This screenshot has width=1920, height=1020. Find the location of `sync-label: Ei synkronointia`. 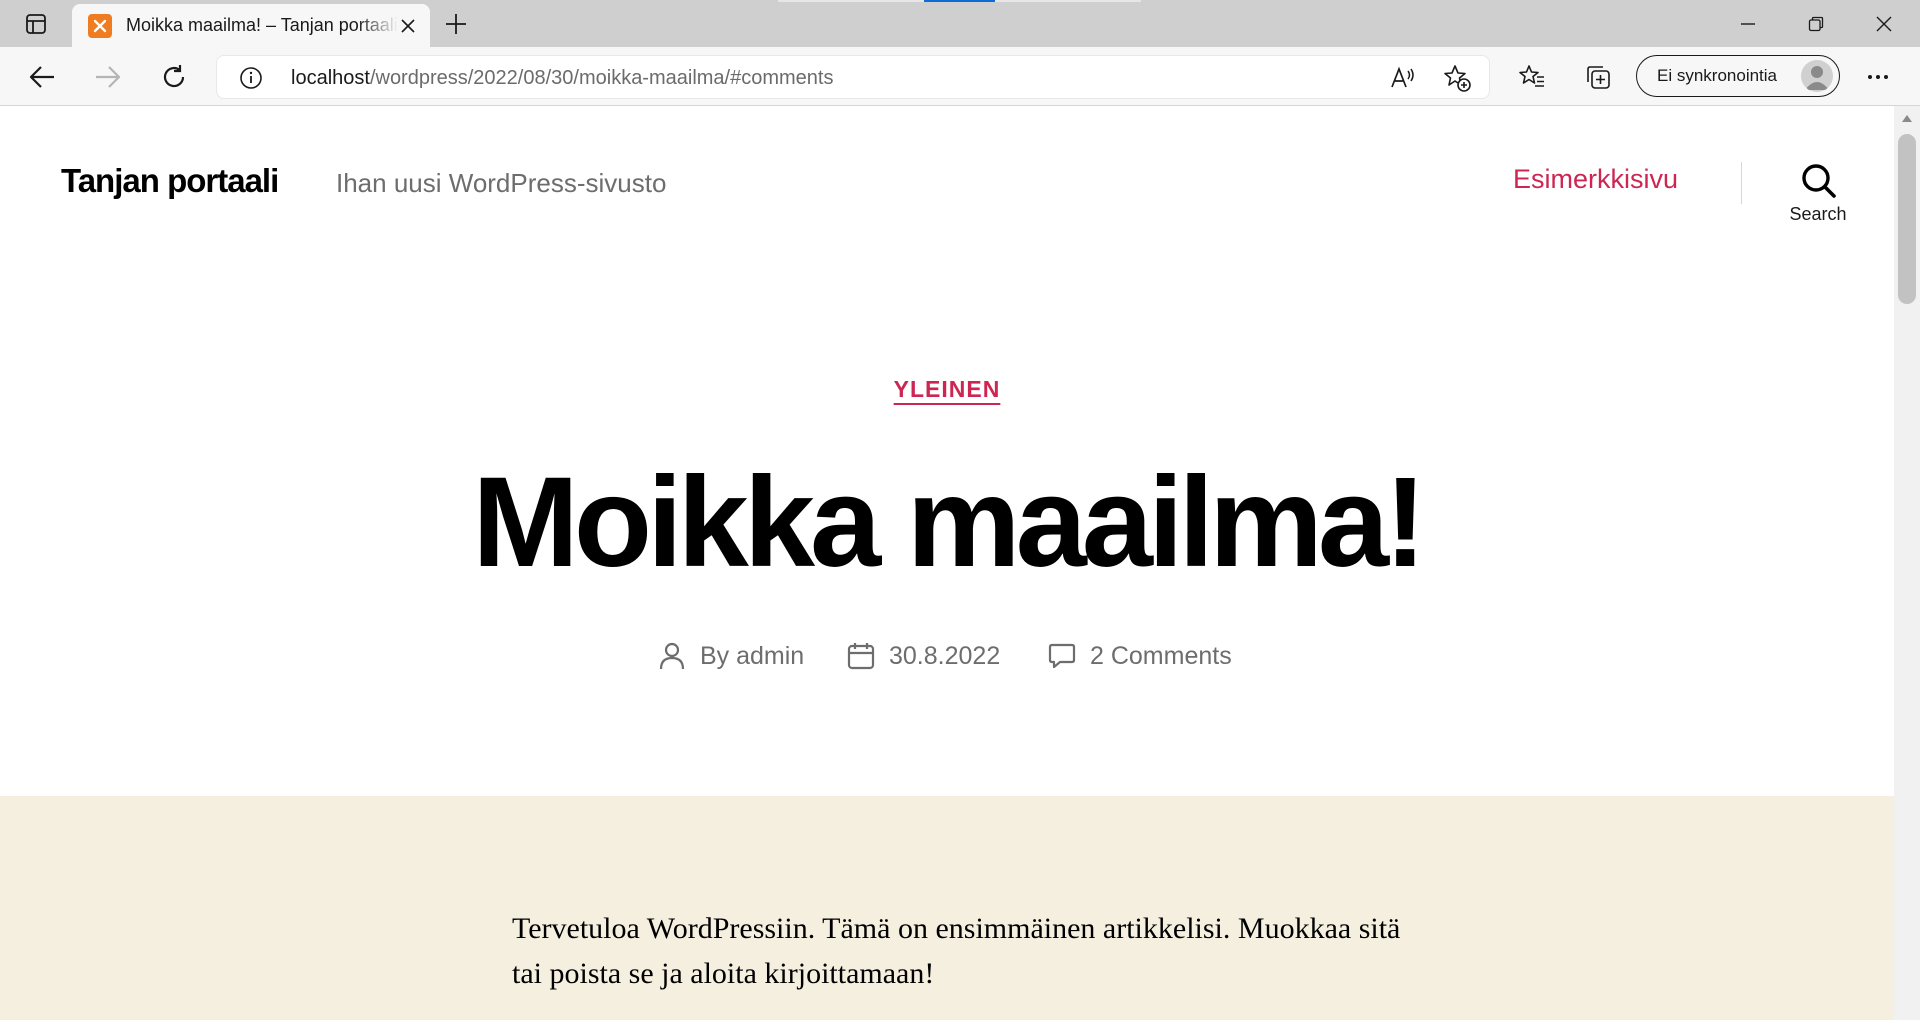

sync-label: Ei synkronointia is located at coordinates (1717, 75).